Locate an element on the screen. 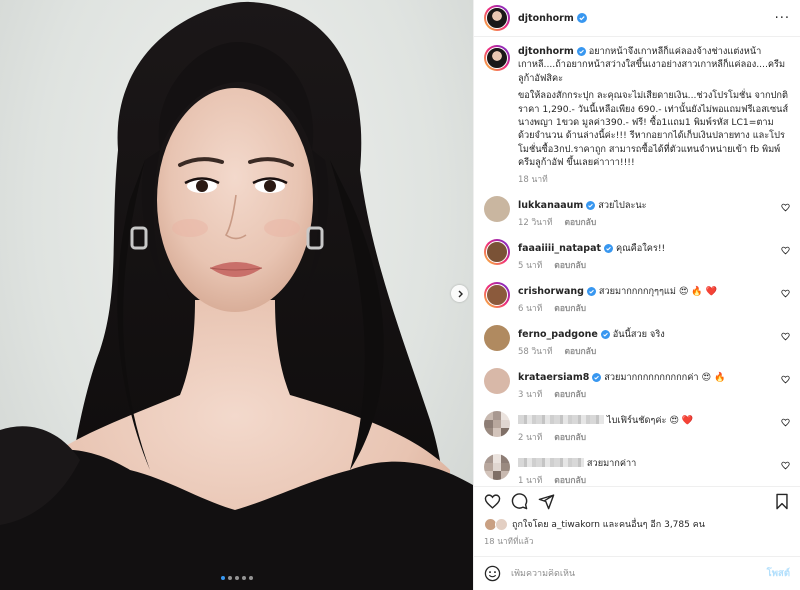 This screenshot has width=800, height=590. post-header: djtonhorm ··· is located at coordinates (637, 18).